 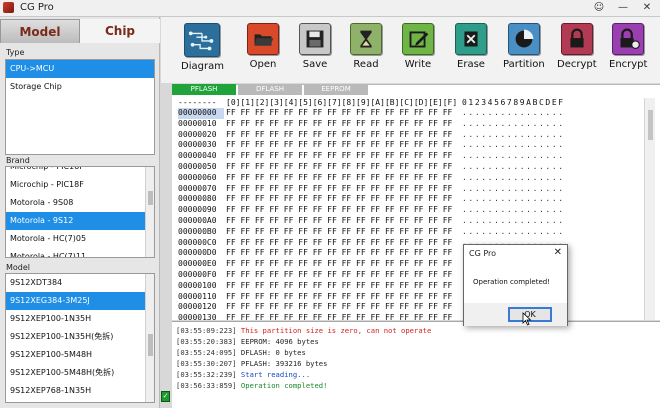 I want to click on read-button: Read, so click(x=366, y=46).